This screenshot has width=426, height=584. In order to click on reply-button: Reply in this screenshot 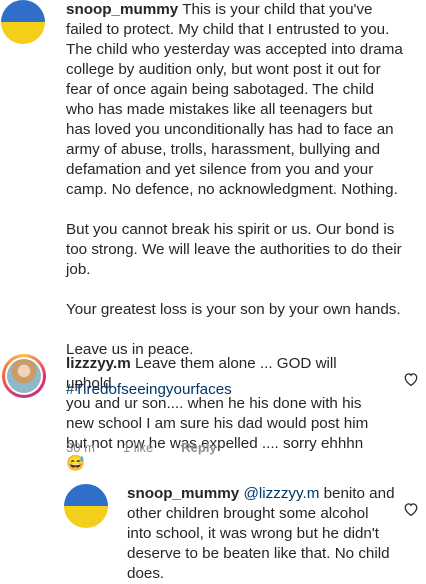, I will do `click(198, 447)`.